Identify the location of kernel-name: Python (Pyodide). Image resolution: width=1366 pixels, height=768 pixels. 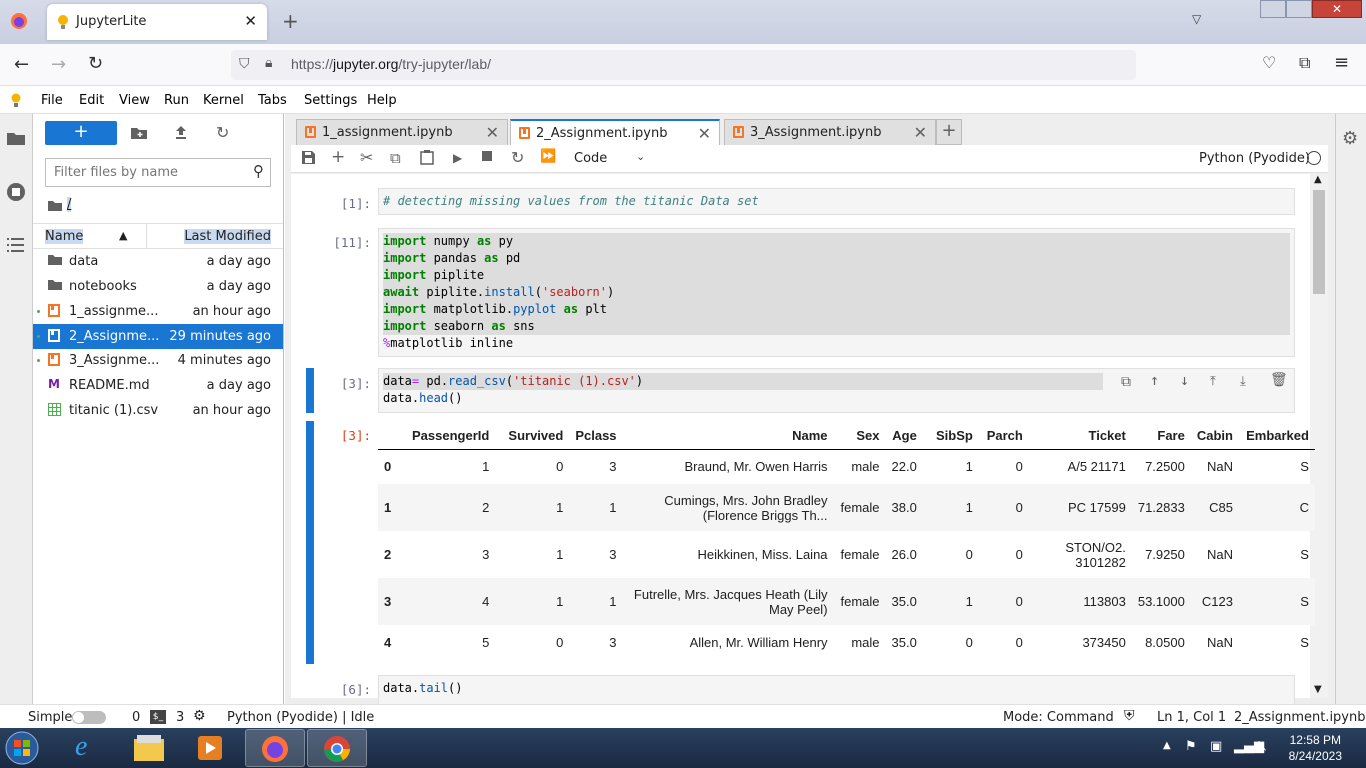
(1254, 158).